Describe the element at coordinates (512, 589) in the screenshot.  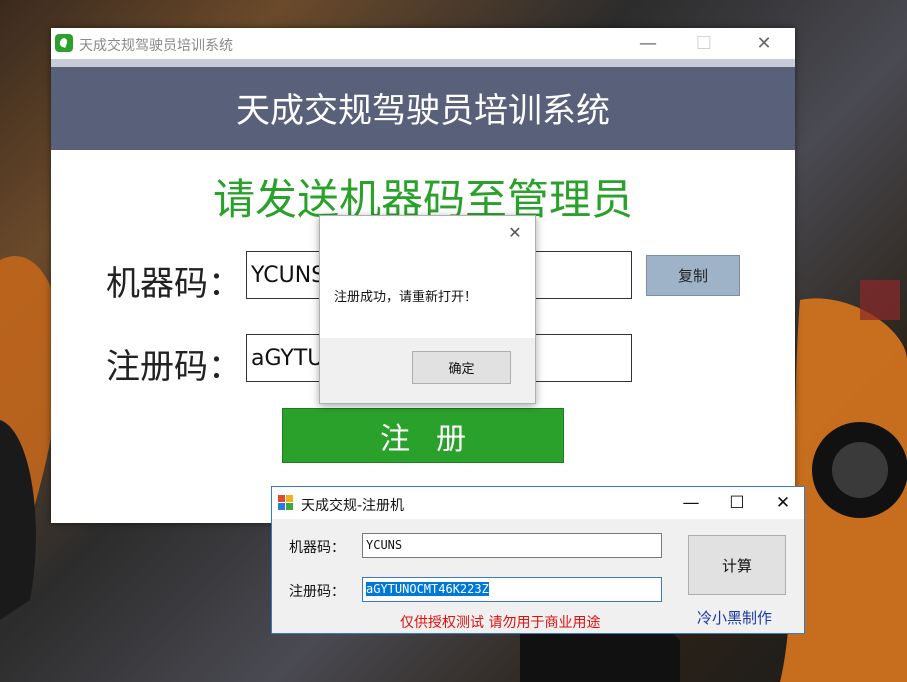
I see `keygen-reg-input: aGYTUNOCMT46K223Z` at that location.